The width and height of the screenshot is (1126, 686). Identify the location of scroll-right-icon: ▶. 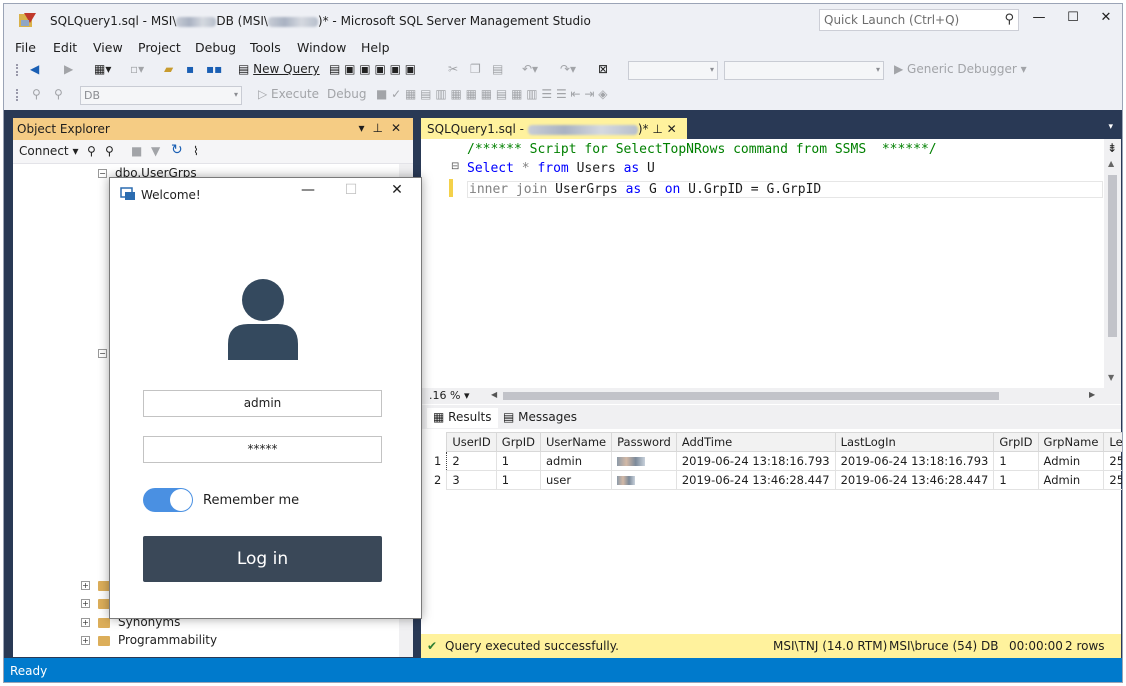
(1092, 394).